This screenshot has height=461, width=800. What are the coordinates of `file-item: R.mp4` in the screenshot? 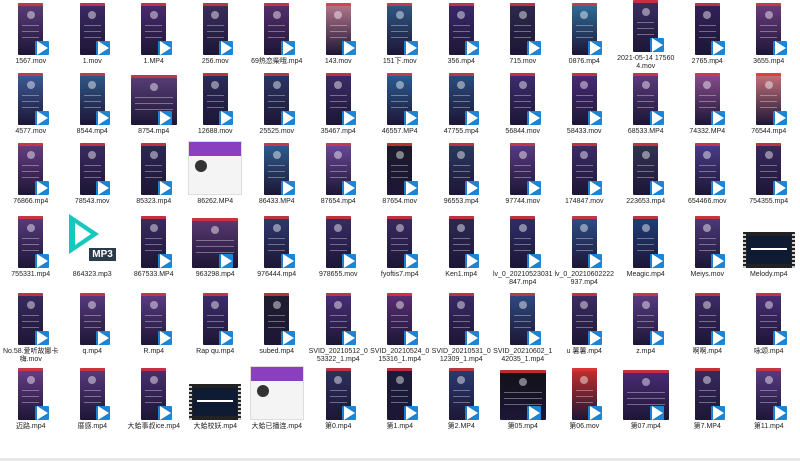 It's located at (154, 326).